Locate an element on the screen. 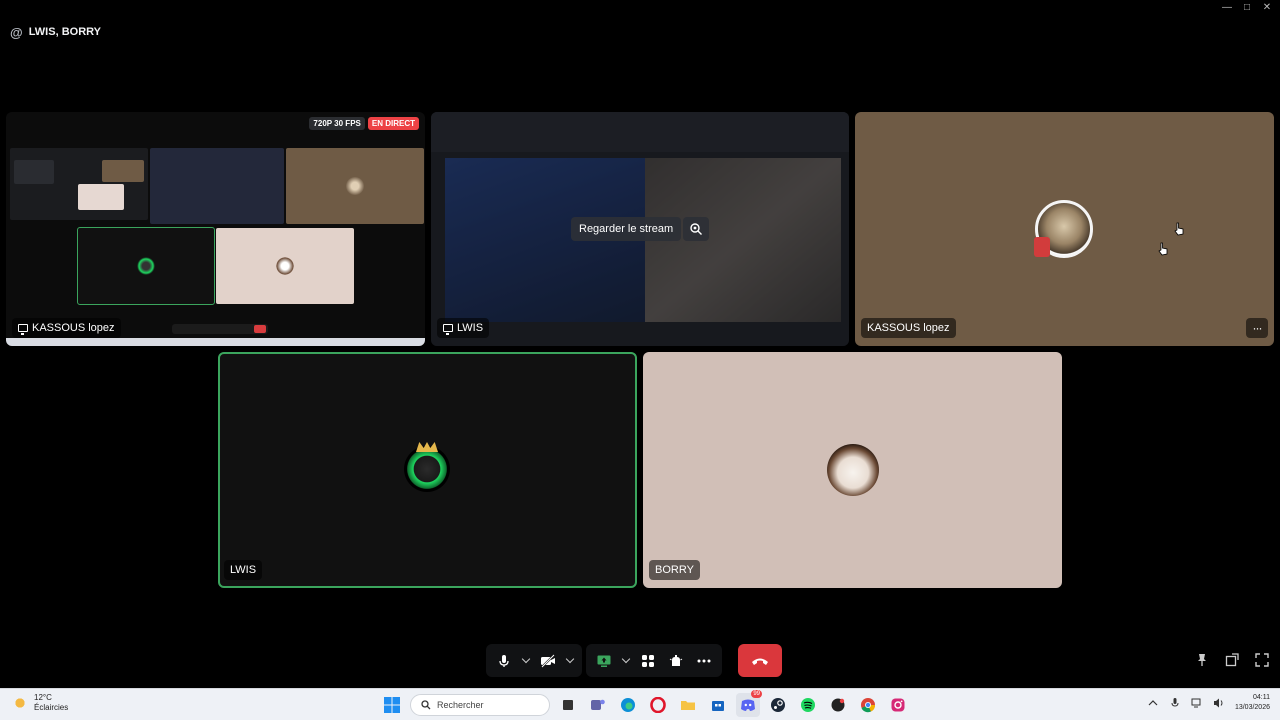 The height and width of the screenshot is (720, 1280). microphone-icon is located at coordinates (504, 660).